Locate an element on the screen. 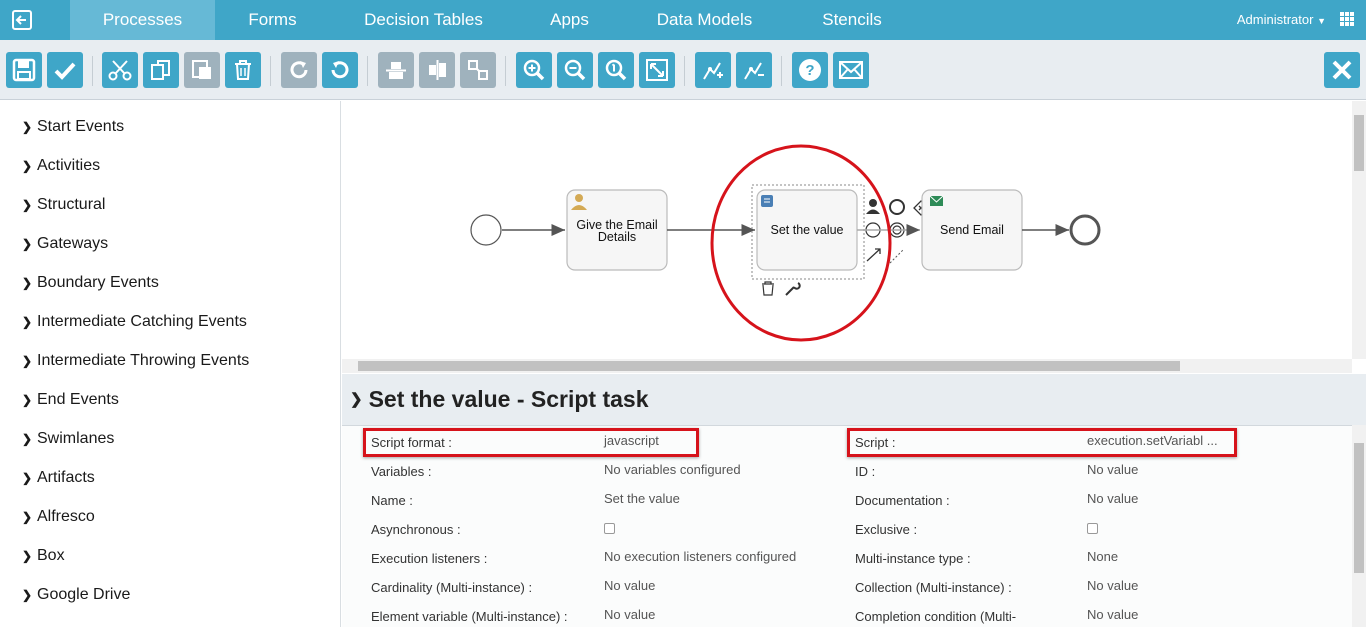 The height and width of the screenshot is (627, 1366). canvas-horizontal-scrollbar is located at coordinates (847, 366).